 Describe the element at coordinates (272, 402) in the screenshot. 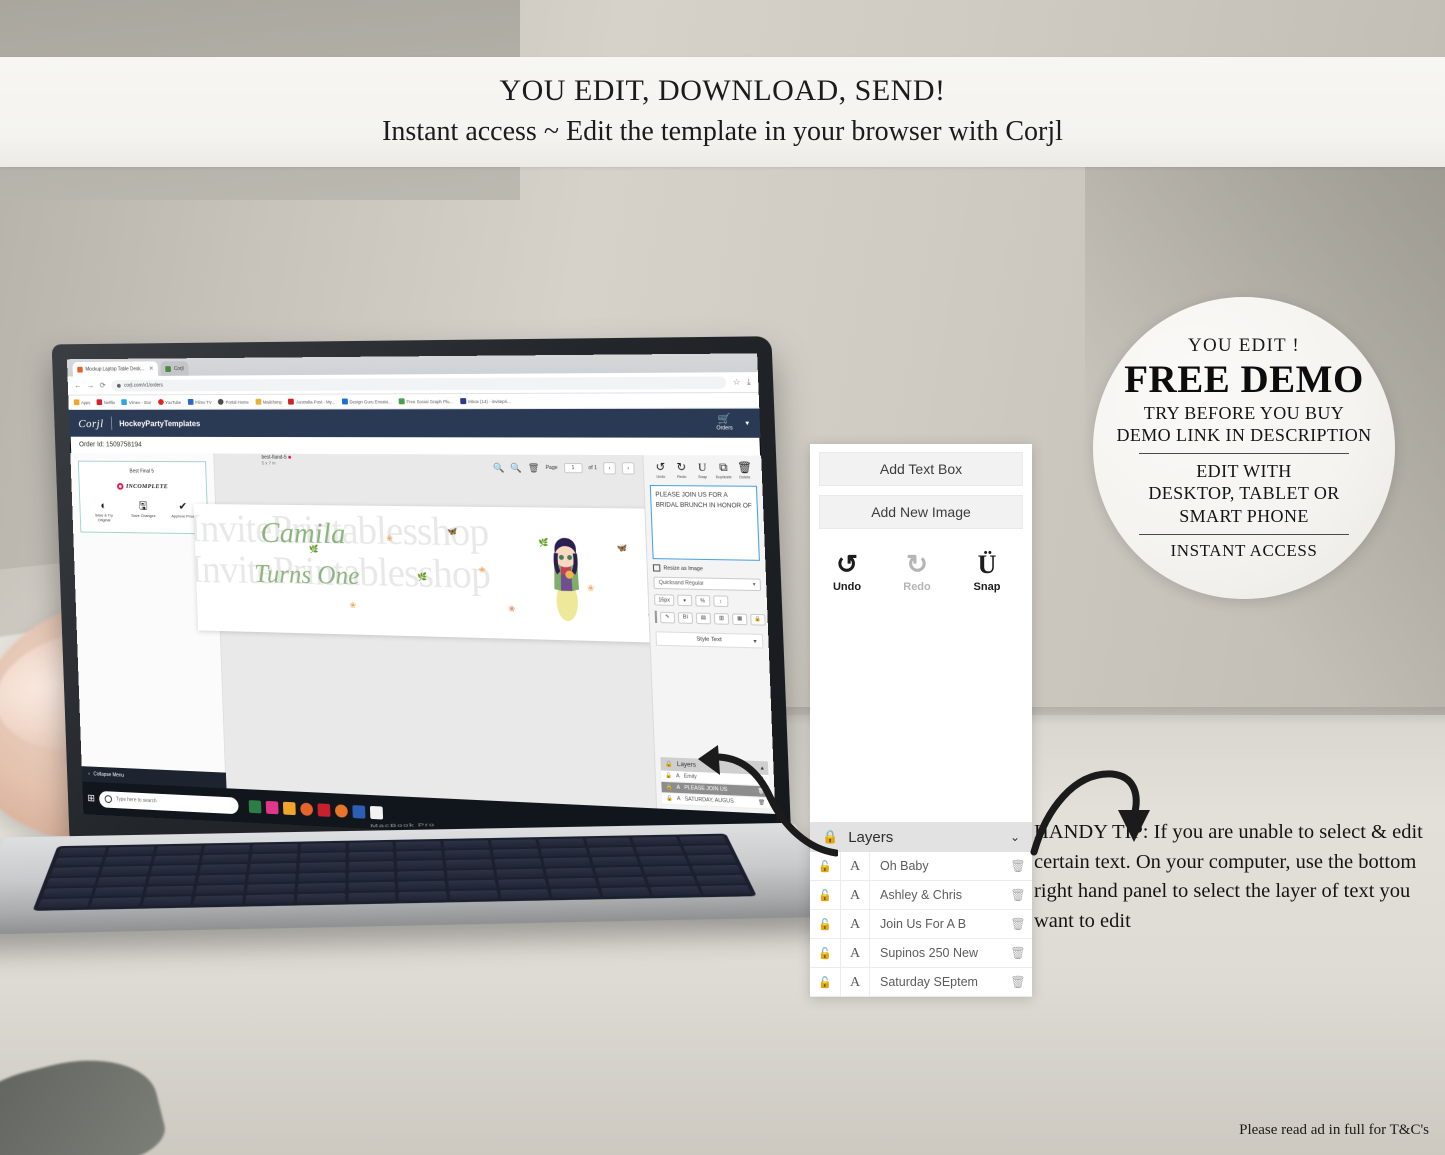

I see `bookmark-label: Mailchimp` at that location.